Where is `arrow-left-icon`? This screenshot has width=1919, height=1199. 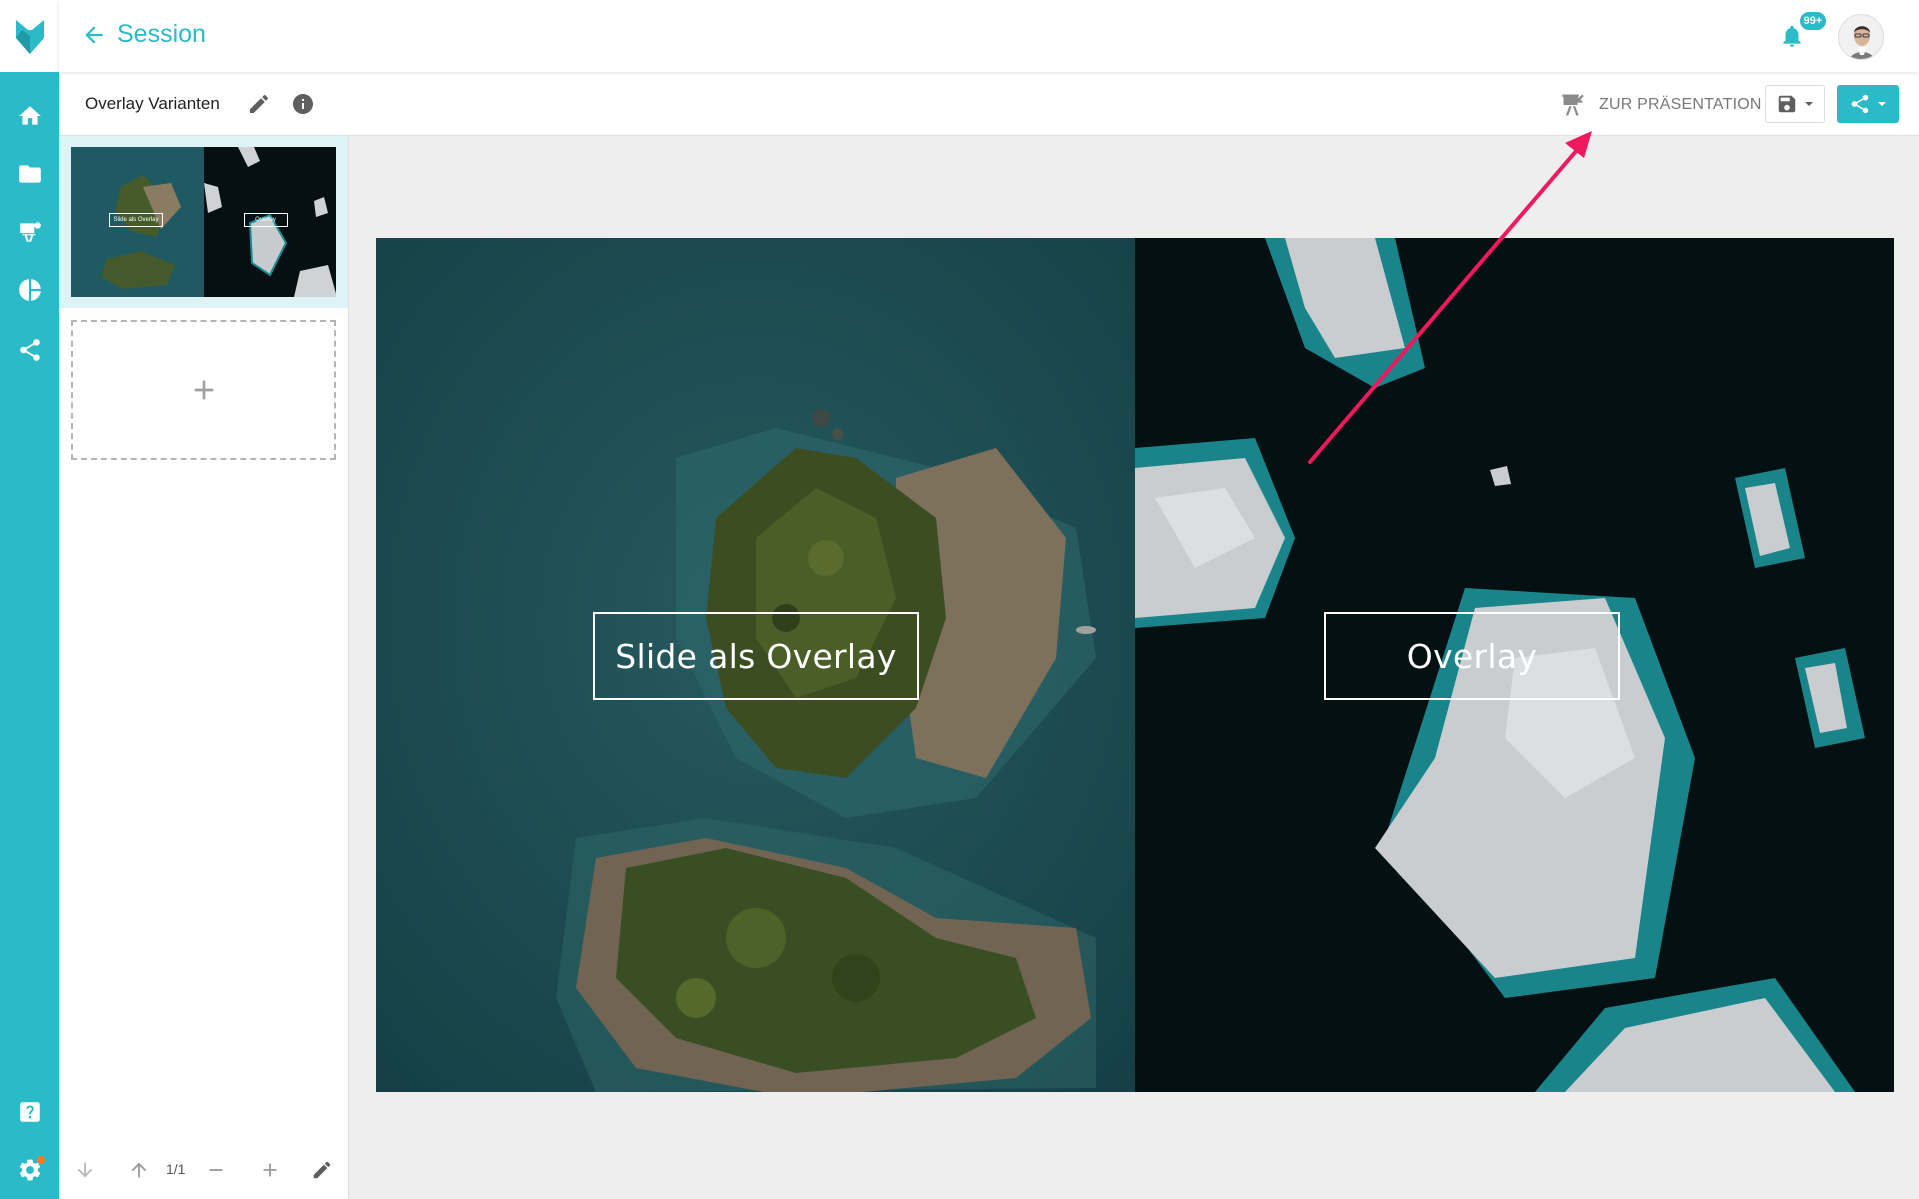
arrow-left-icon is located at coordinates (94, 34).